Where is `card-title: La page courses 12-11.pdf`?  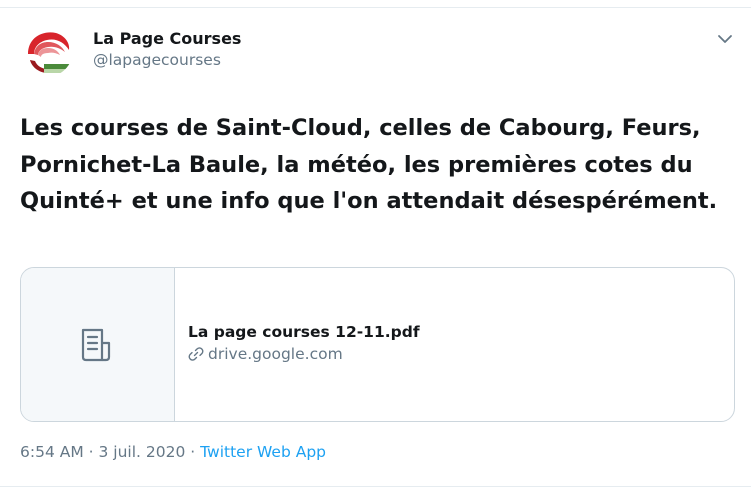 card-title: La page courses 12-11.pdf is located at coordinates (304, 332).